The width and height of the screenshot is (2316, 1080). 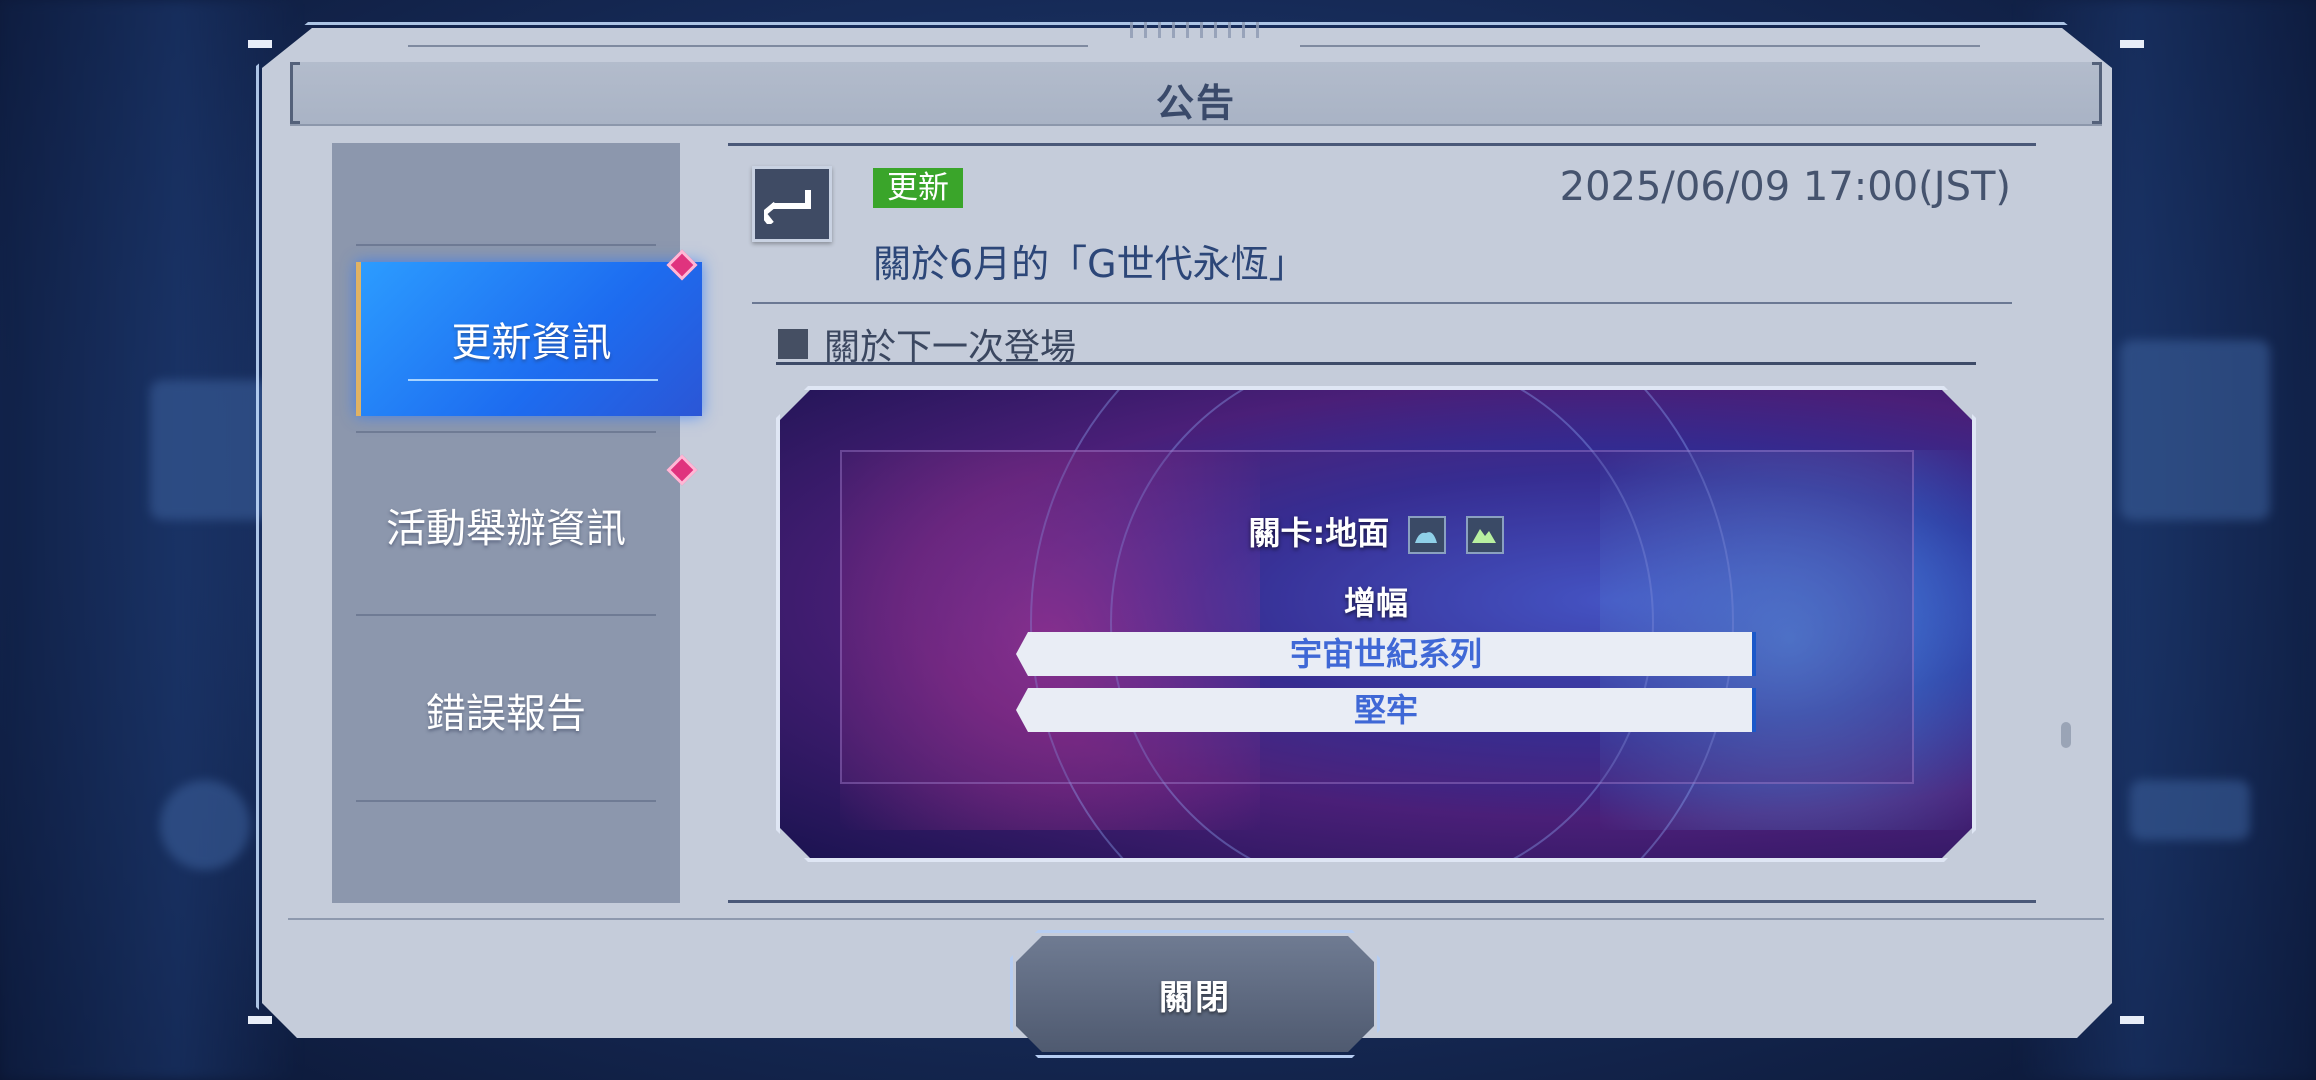 What do you see at coordinates (792, 204) in the screenshot?
I see `back-arrow-icon` at bounding box center [792, 204].